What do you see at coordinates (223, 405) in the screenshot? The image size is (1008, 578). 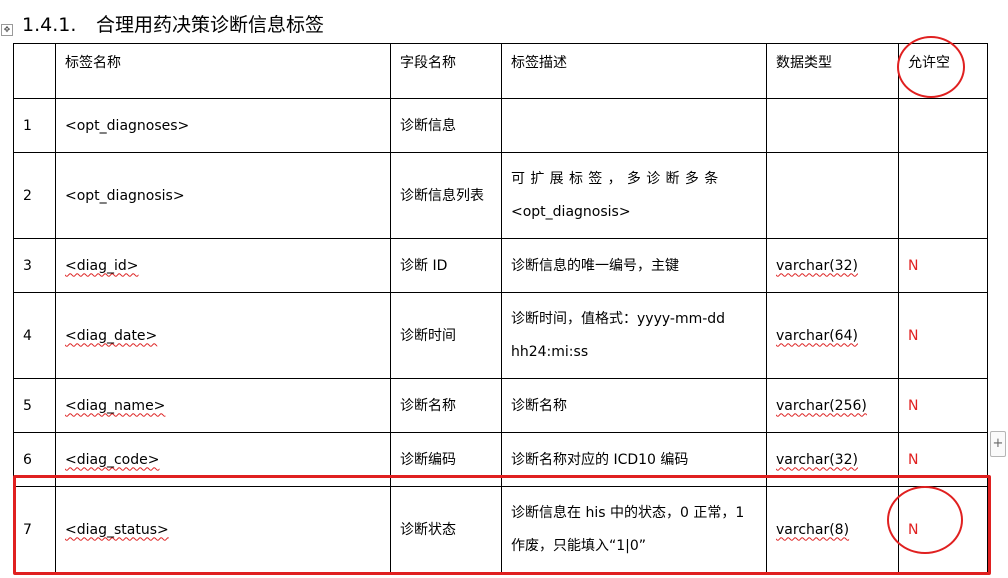 I see `tag-name-cell: <diag_name>` at bounding box center [223, 405].